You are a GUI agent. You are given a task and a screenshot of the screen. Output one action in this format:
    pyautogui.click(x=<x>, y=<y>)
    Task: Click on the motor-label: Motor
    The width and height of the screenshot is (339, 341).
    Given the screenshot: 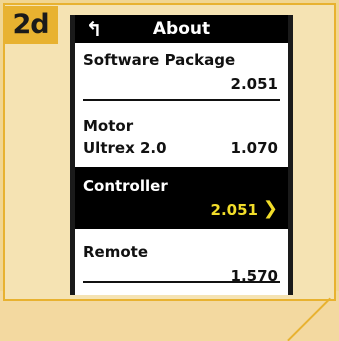 What is the action you would take?
    pyautogui.click(x=108, y=126)
    